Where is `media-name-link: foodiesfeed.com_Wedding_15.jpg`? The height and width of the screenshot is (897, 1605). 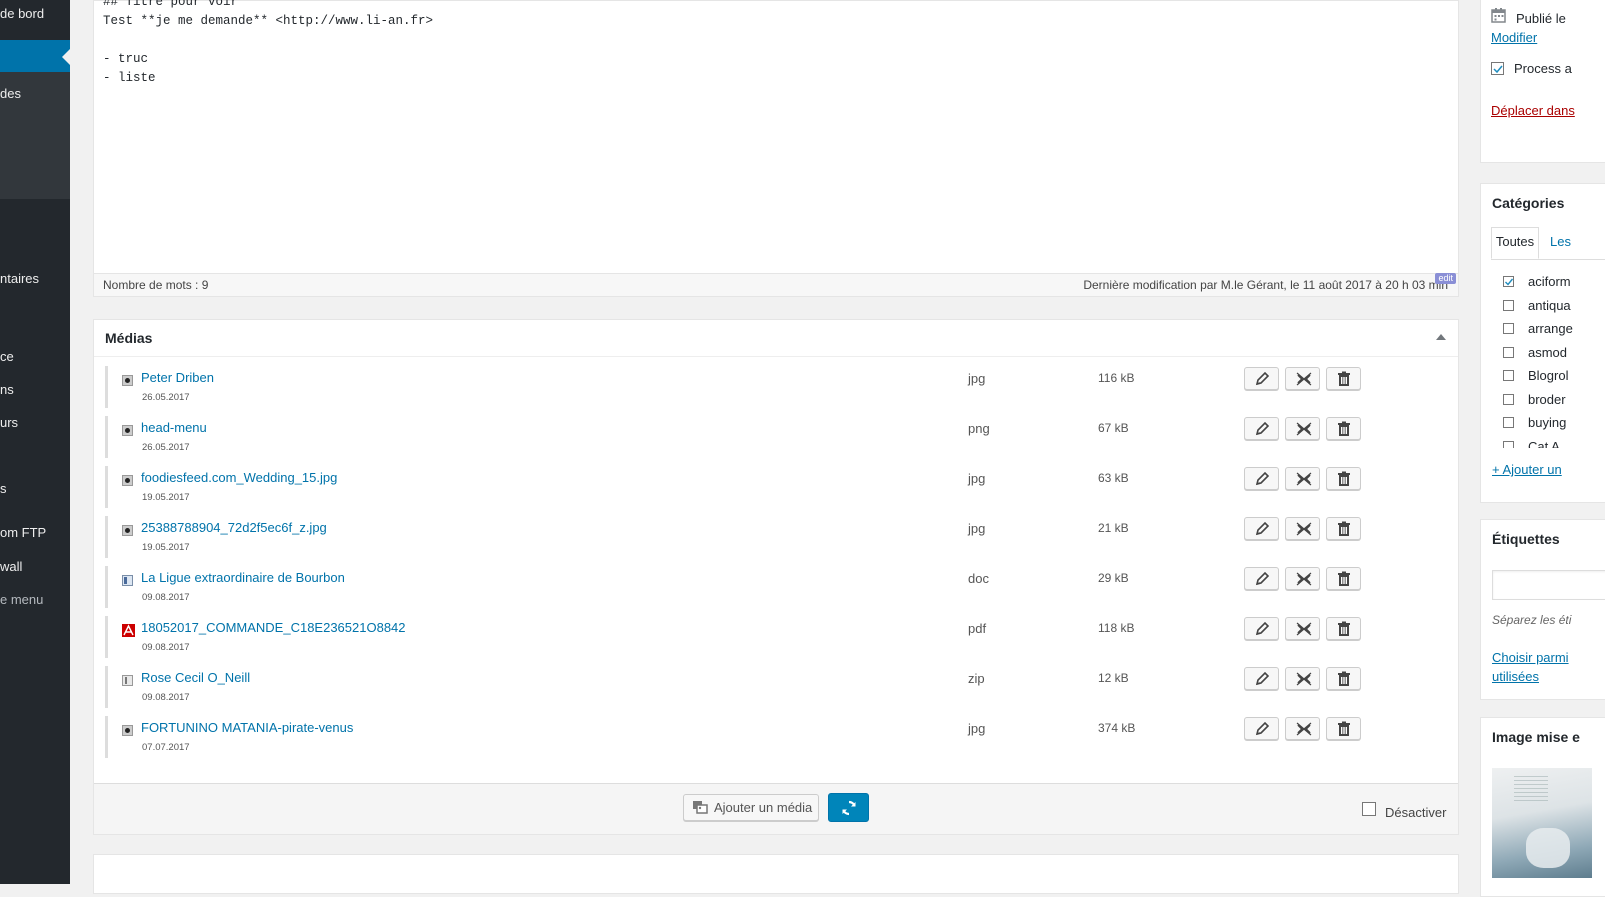 media-name-link: foodiesfeed.com_Wedding_15.jpg is located at coordinates (239, 477).